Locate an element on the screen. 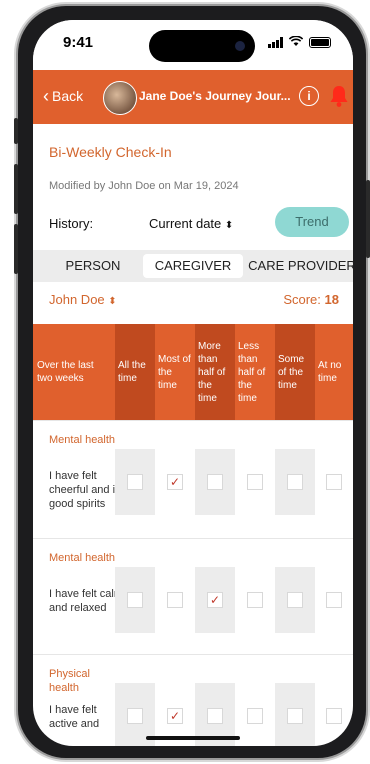 Image resolution: width=370 pixels, height=764 pixels. info-icon: i is located at coordinates (309, 96).